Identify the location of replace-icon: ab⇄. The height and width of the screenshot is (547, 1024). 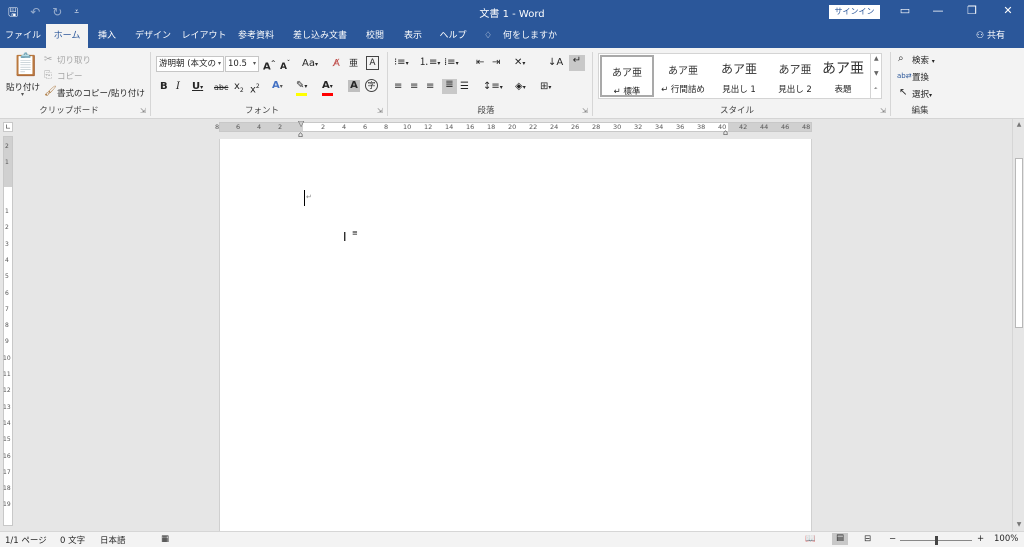
(904, 76).